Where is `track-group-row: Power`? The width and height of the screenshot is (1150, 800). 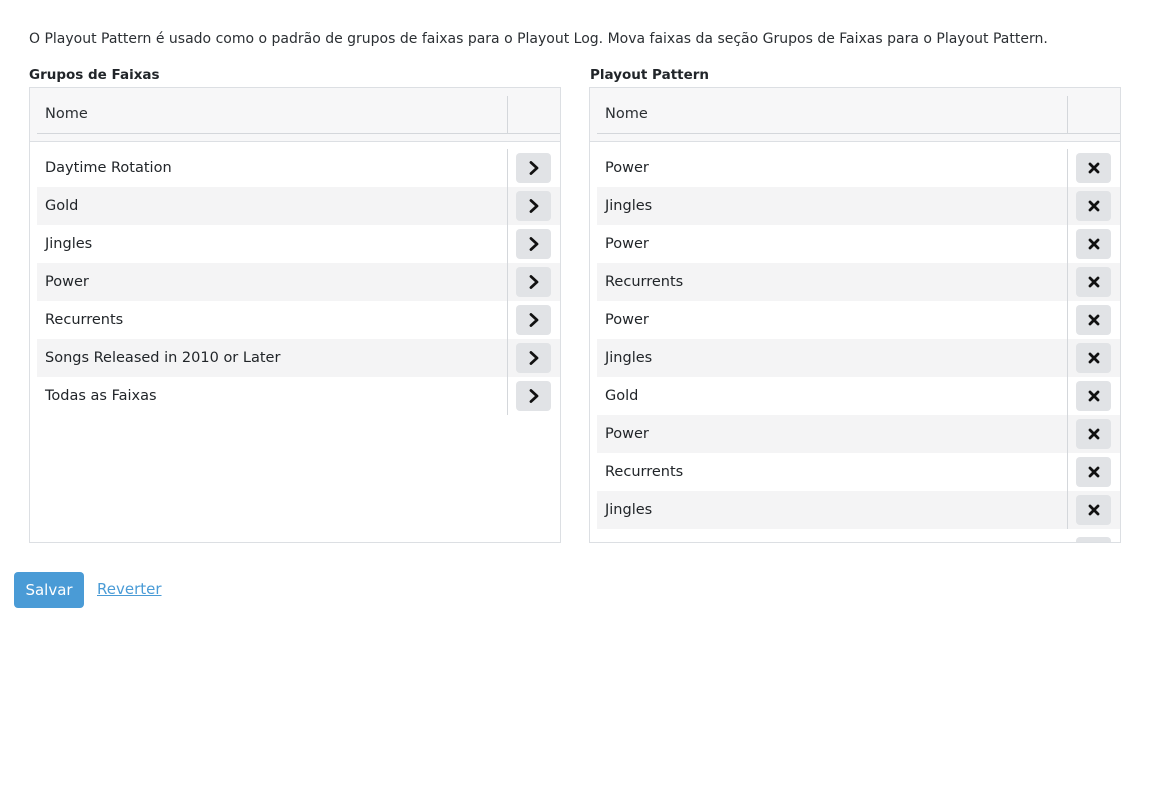 track-group-row: Power is located at coordinates (298, 282).